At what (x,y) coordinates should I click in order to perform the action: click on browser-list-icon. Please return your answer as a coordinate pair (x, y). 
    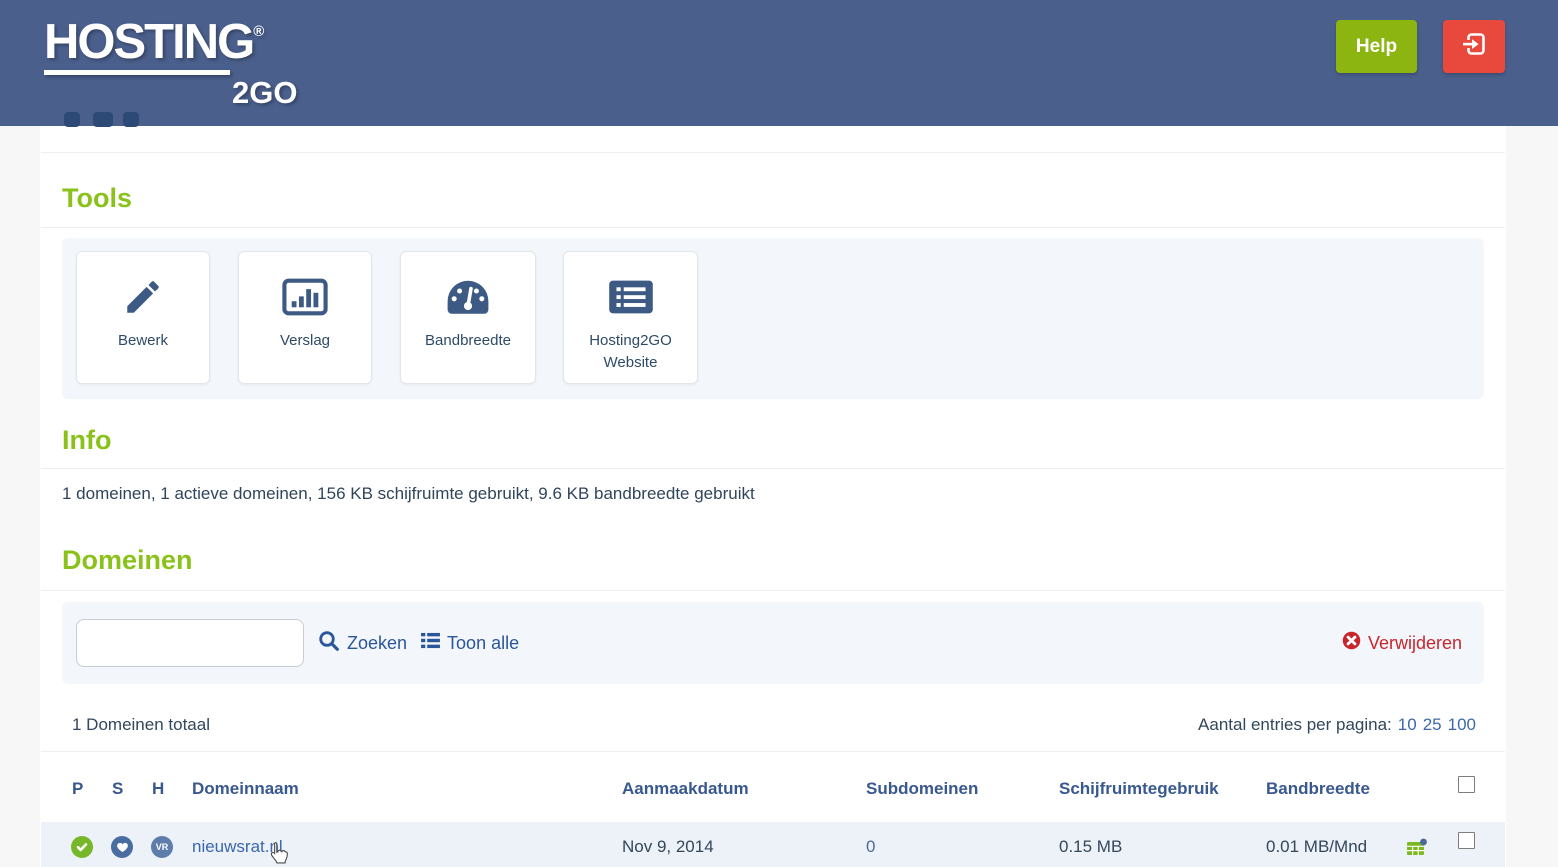
    Looking at the image, I should click on (631, 297).